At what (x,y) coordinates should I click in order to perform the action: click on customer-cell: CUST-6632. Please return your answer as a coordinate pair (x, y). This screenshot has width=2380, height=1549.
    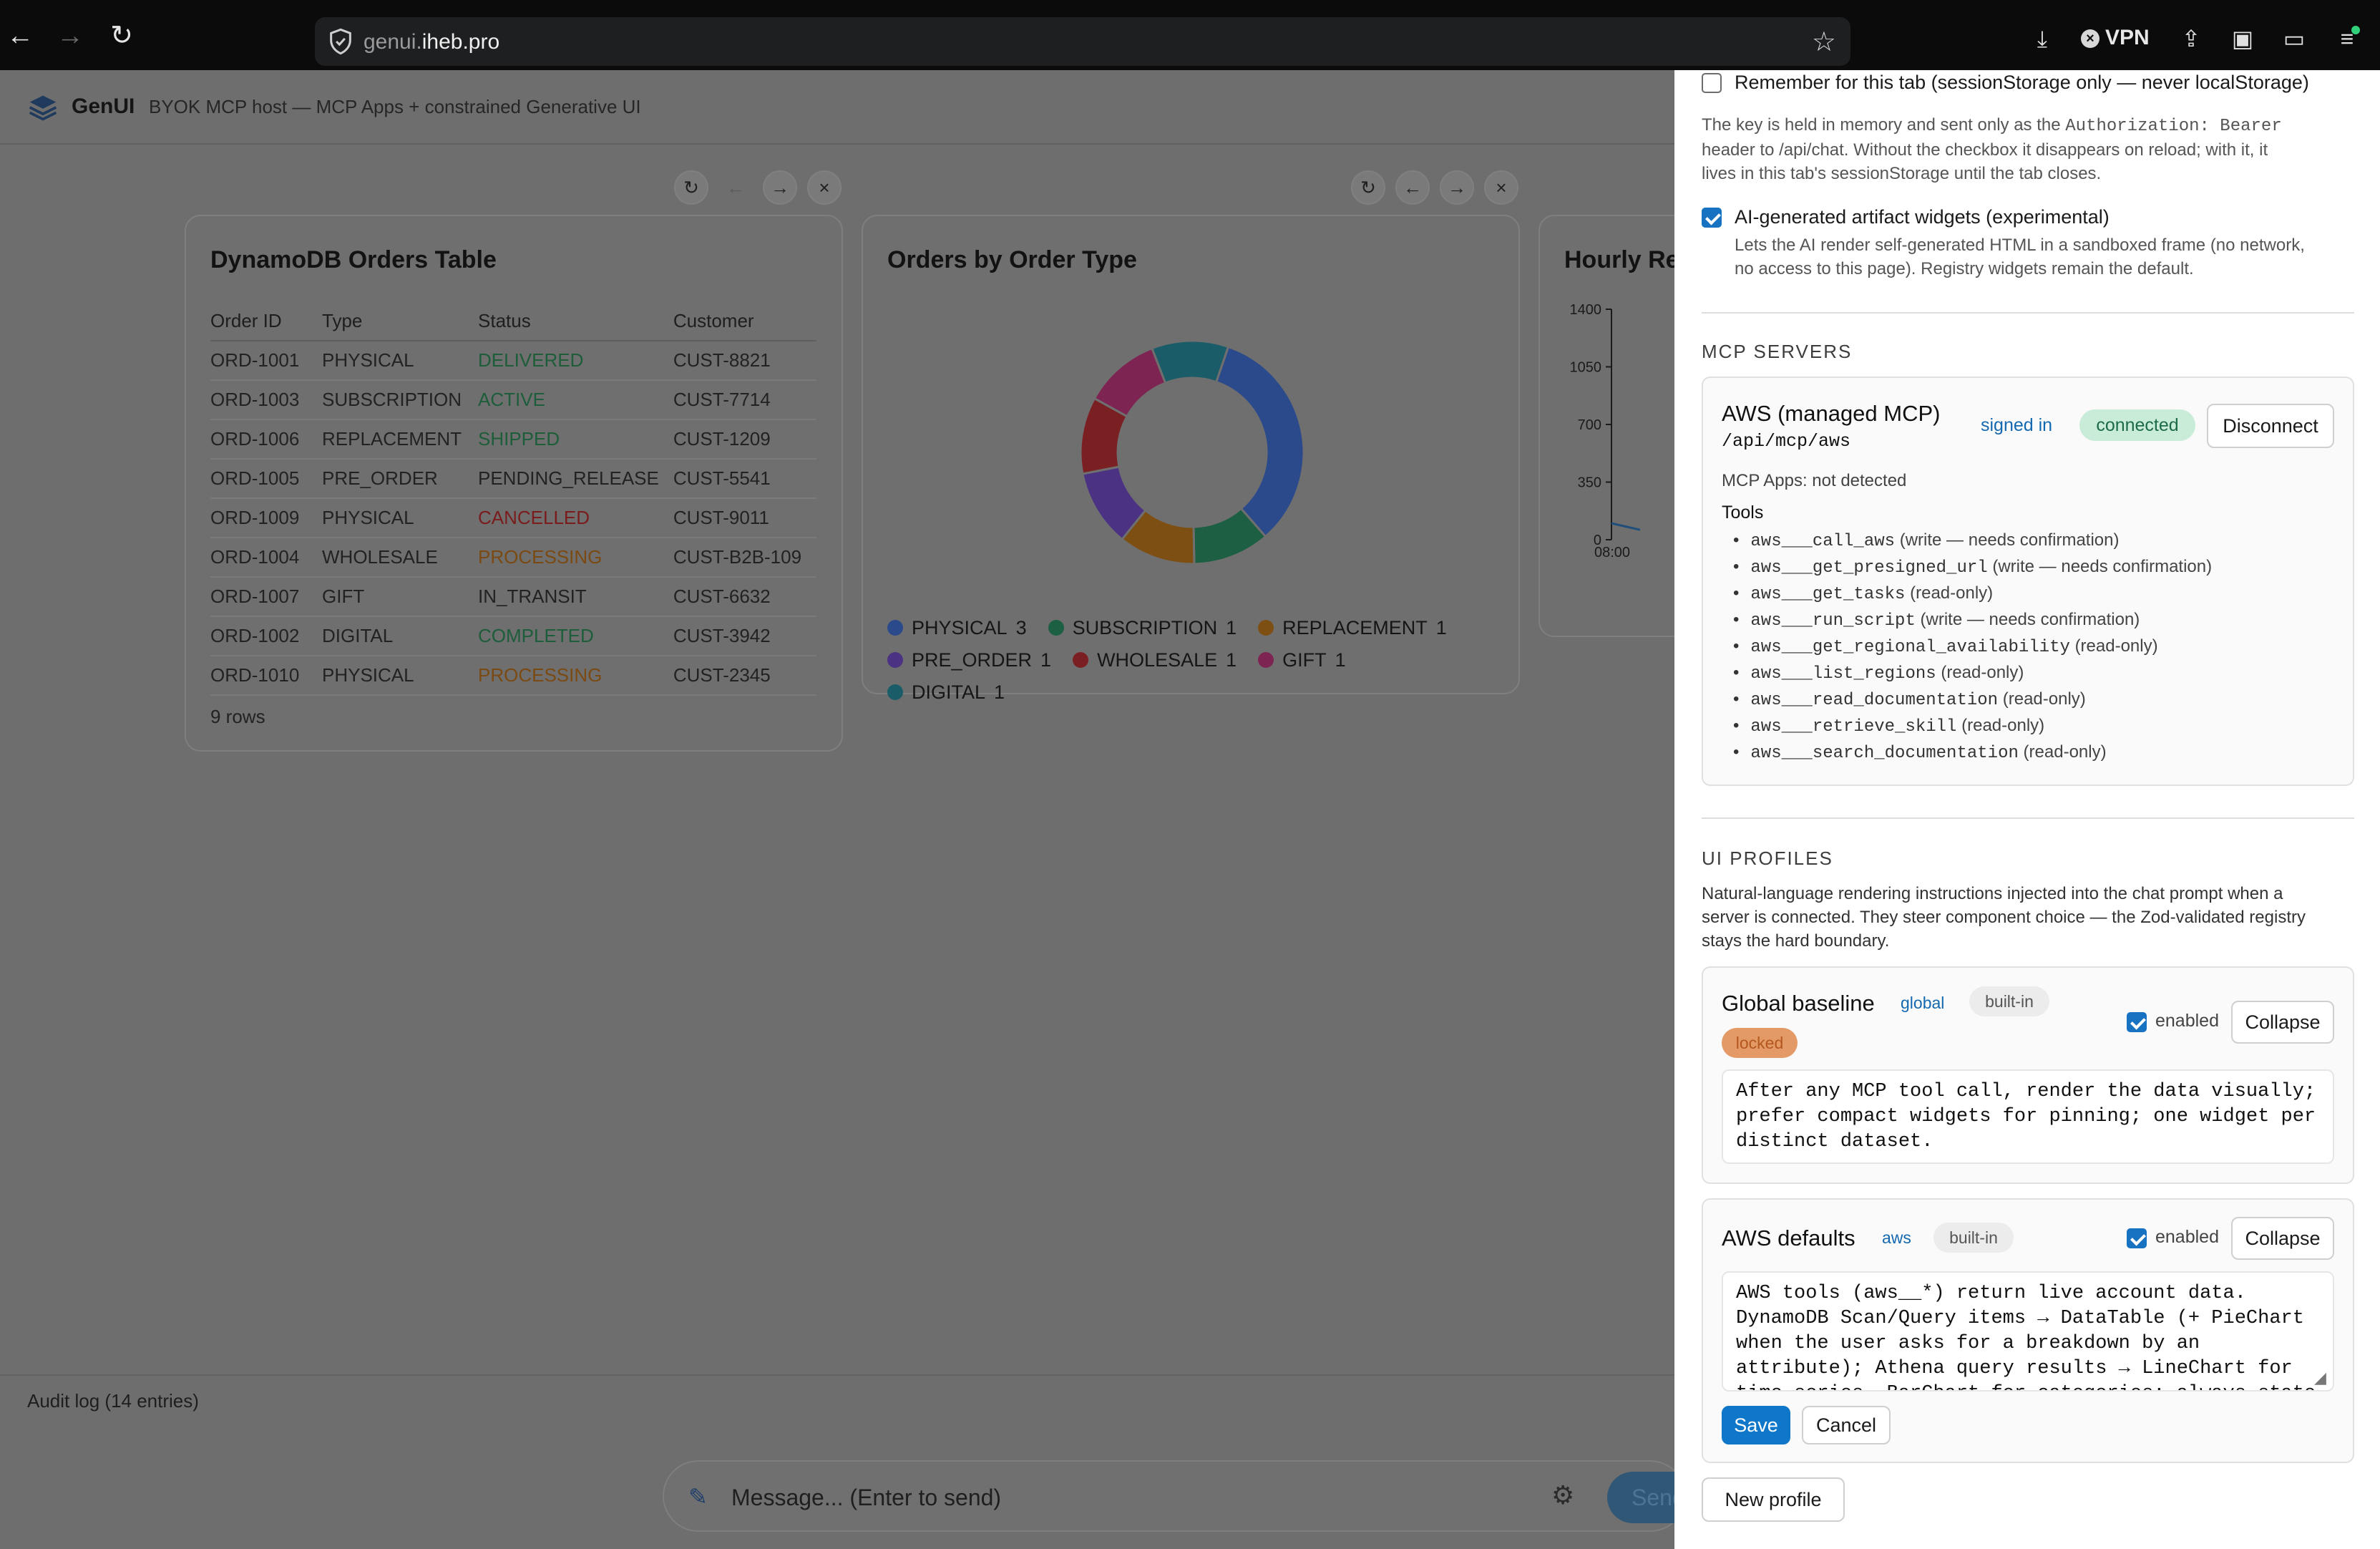
    Looking at the image, I should click on (744, 597).